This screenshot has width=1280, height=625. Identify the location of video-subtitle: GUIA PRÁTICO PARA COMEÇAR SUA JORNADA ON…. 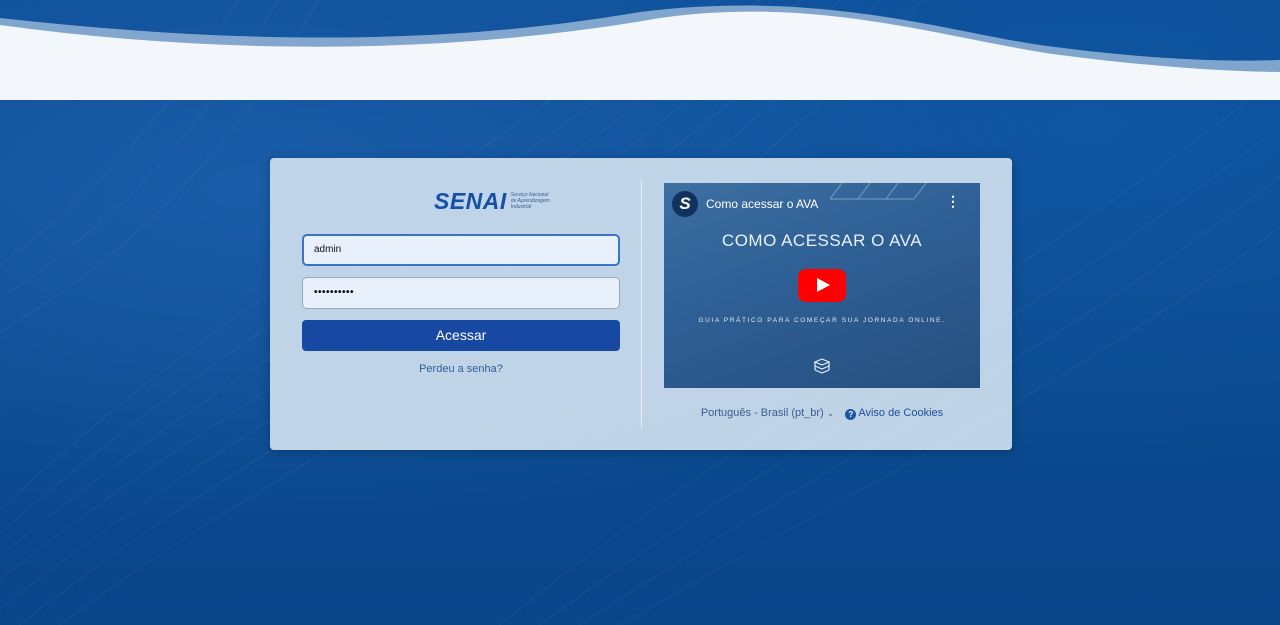
(822, 320).